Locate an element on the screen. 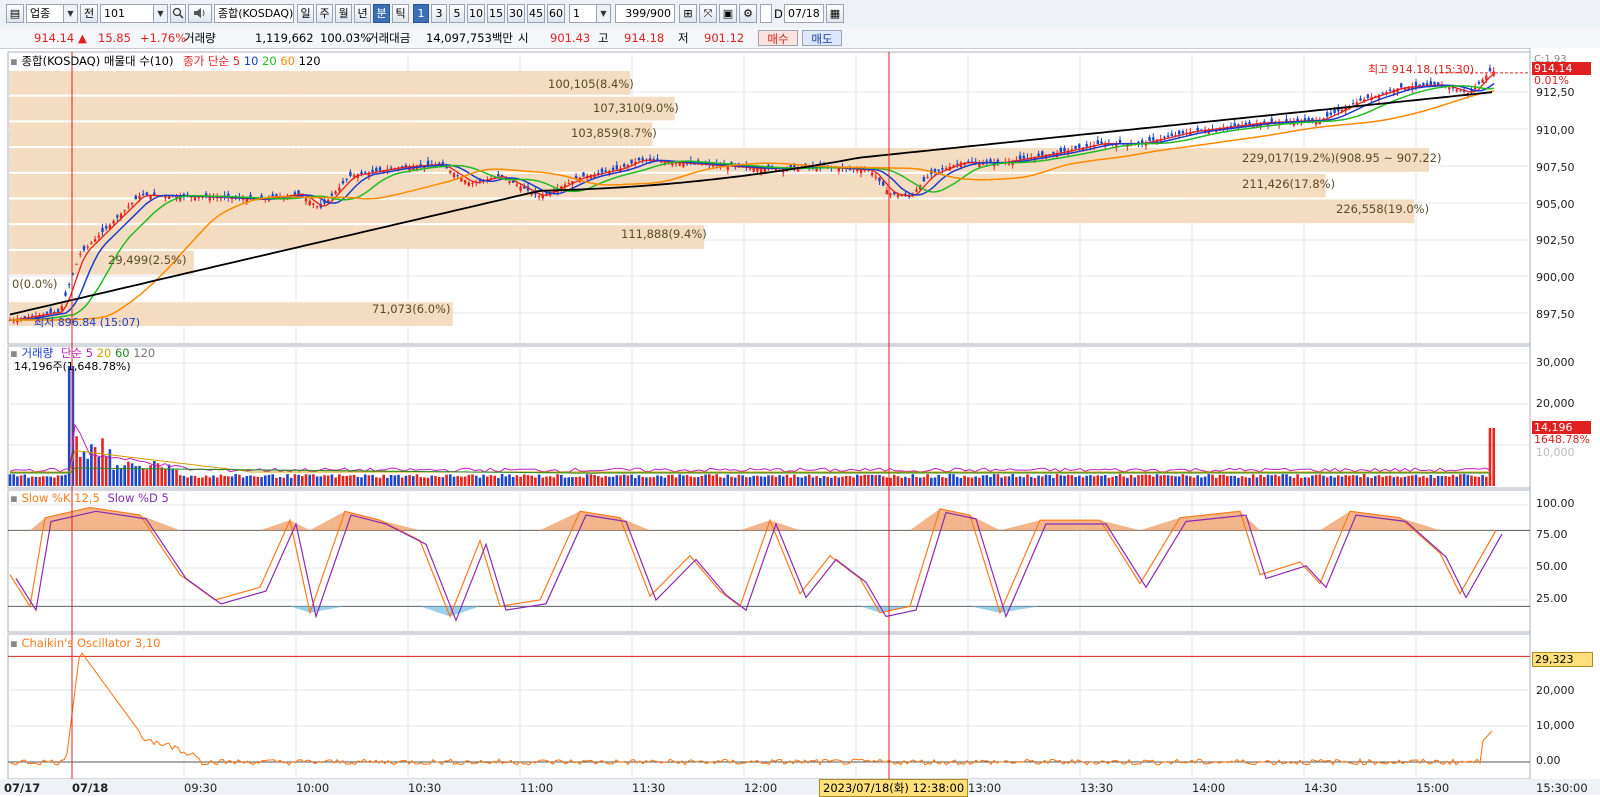 This screenshot has height=797, width=1600. volume-value: 1,119,662 is located at coordinates (284, 38).